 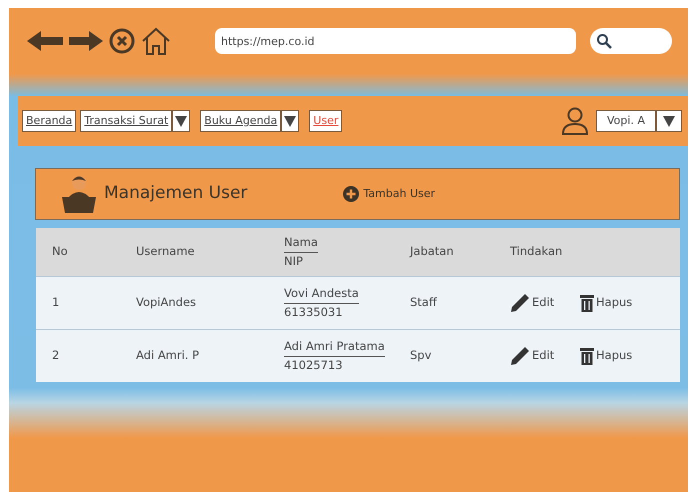 I want to click on home-icon, so click(x=156, y=41).